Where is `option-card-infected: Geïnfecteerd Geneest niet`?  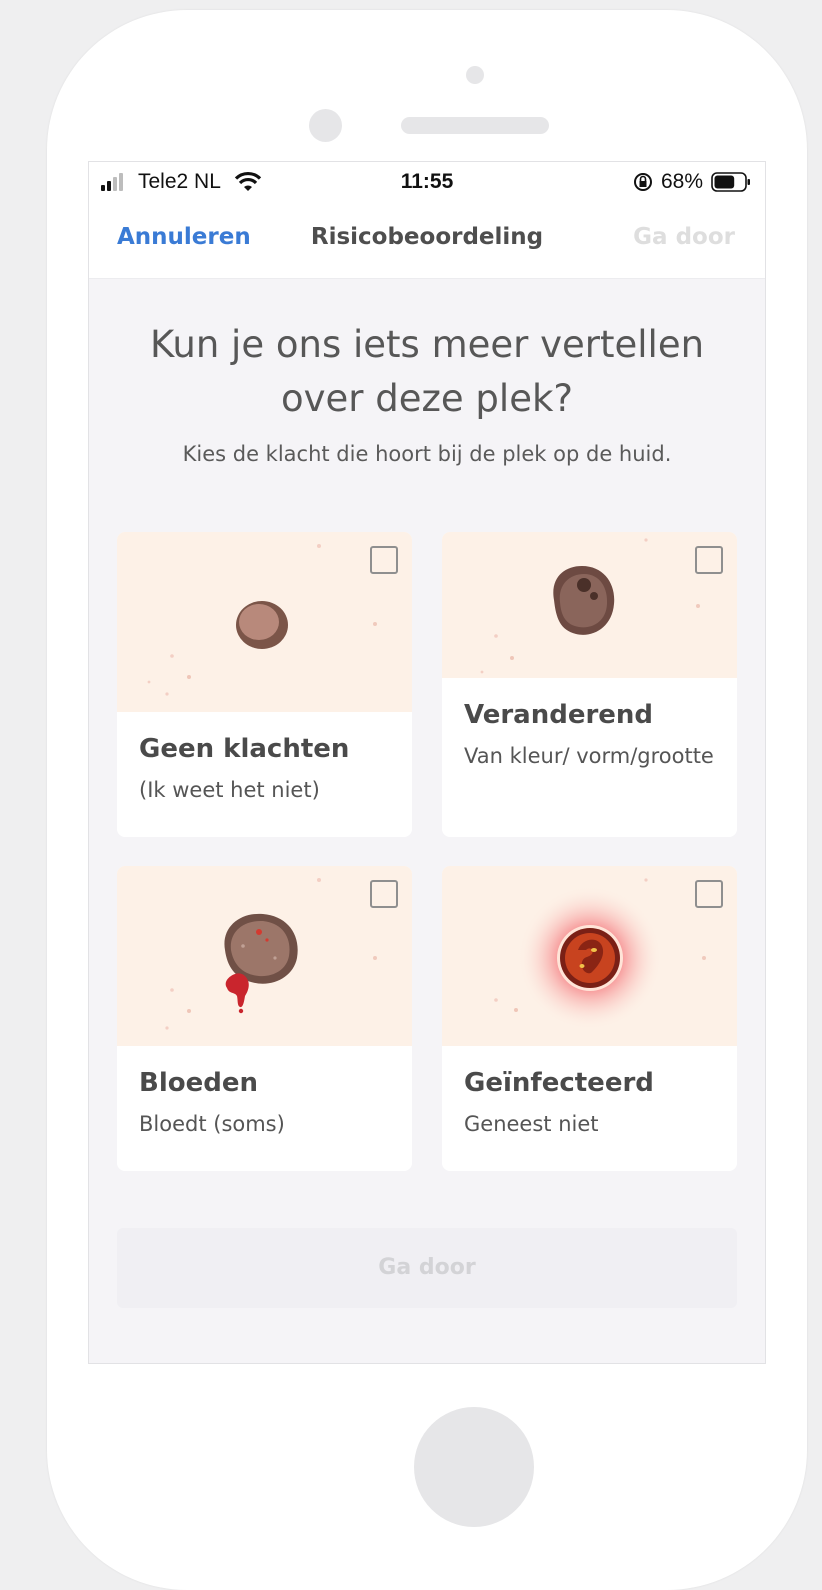
option-card-infected: Geïnfecteerd Geneest niet is located at coordinates (589, 1018).